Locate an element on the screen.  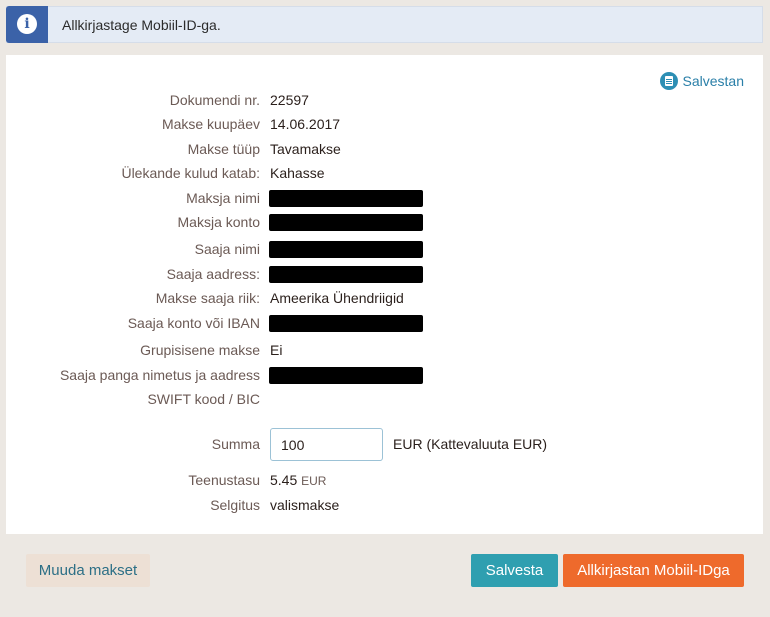
intragroup-value: Ei is located at coordinates (276, 350).